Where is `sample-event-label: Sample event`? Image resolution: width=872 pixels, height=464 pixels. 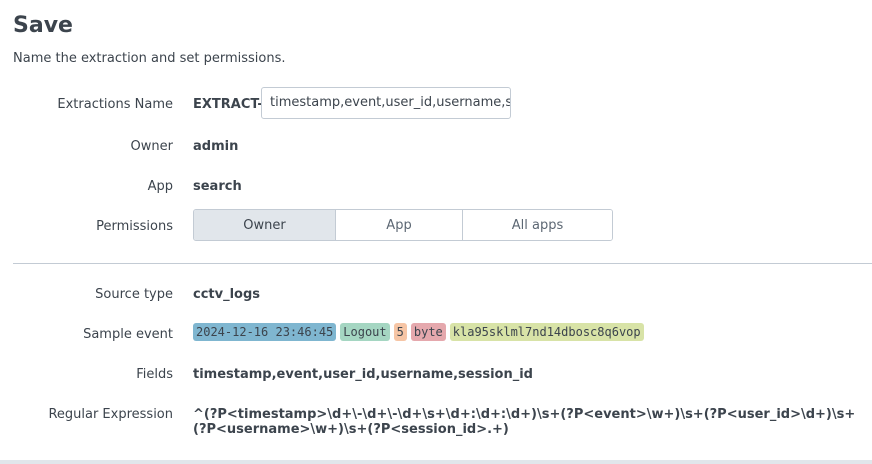 sample-event-label: Sample event is located at coordinates (128, 334).